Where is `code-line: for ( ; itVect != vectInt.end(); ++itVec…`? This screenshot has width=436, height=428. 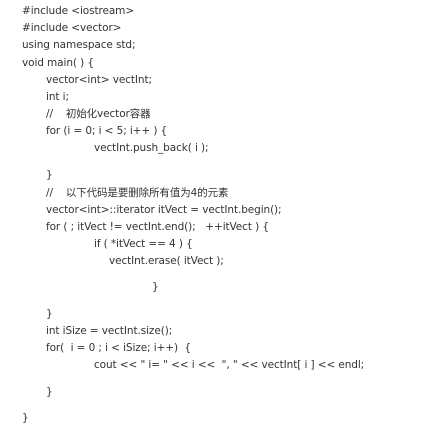 code-line: for ( ; itVect != vectInt.end(); ++itVec… is located at coordinates (157, 227).